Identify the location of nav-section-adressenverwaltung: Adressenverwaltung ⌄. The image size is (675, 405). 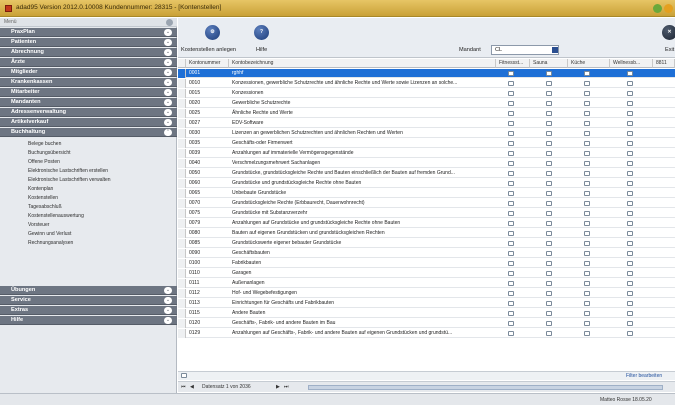
(88, 112).